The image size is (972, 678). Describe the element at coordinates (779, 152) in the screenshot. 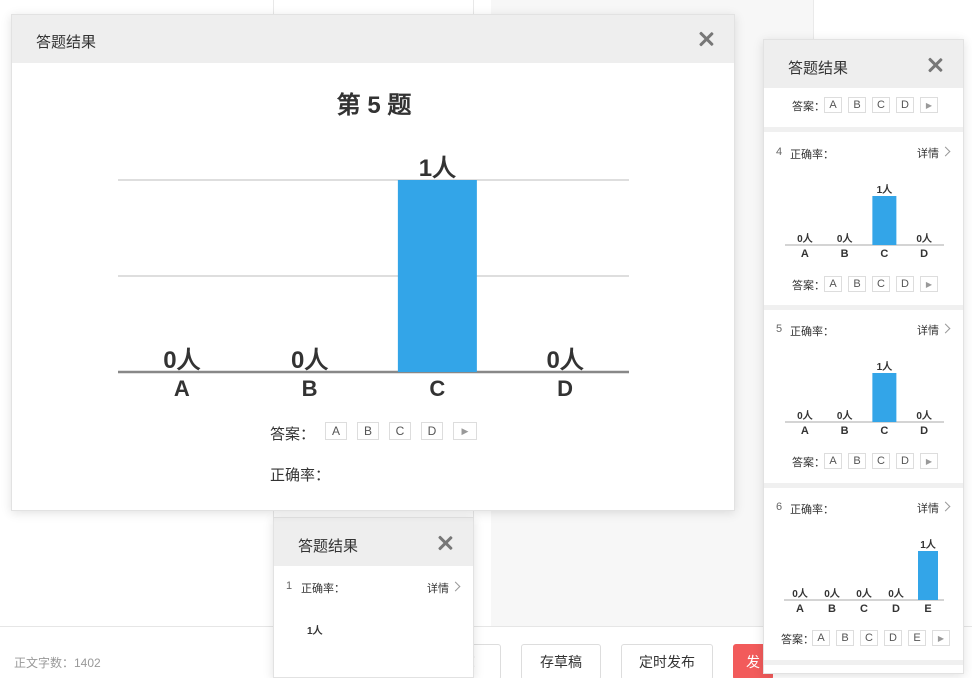

I see `question-number: 4` at that location.